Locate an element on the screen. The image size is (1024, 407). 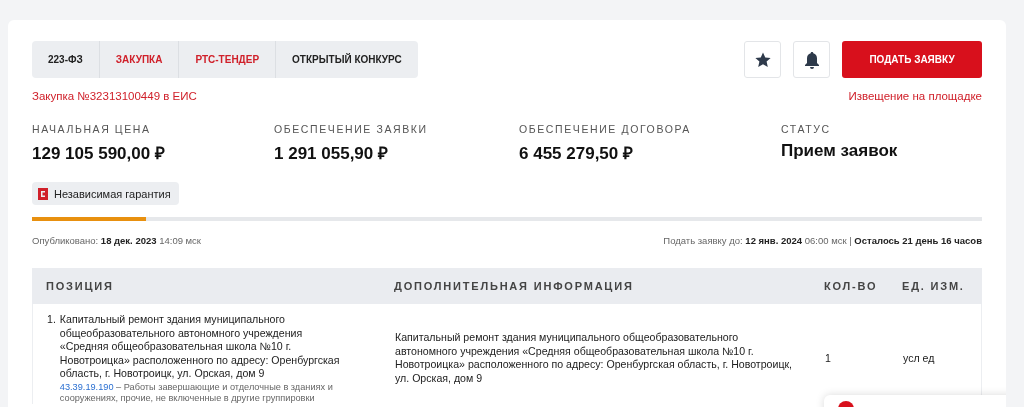
stat-label: ОБЕСПЕЧЕНИЕ ДОГОВОРА is located at coordinates (605, 129).